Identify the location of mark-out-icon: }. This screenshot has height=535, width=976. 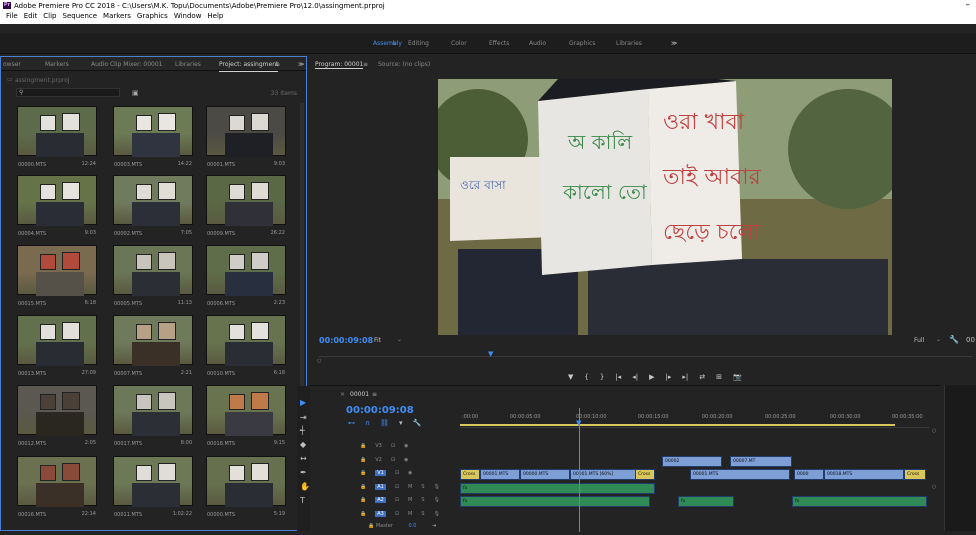
(602, 377).